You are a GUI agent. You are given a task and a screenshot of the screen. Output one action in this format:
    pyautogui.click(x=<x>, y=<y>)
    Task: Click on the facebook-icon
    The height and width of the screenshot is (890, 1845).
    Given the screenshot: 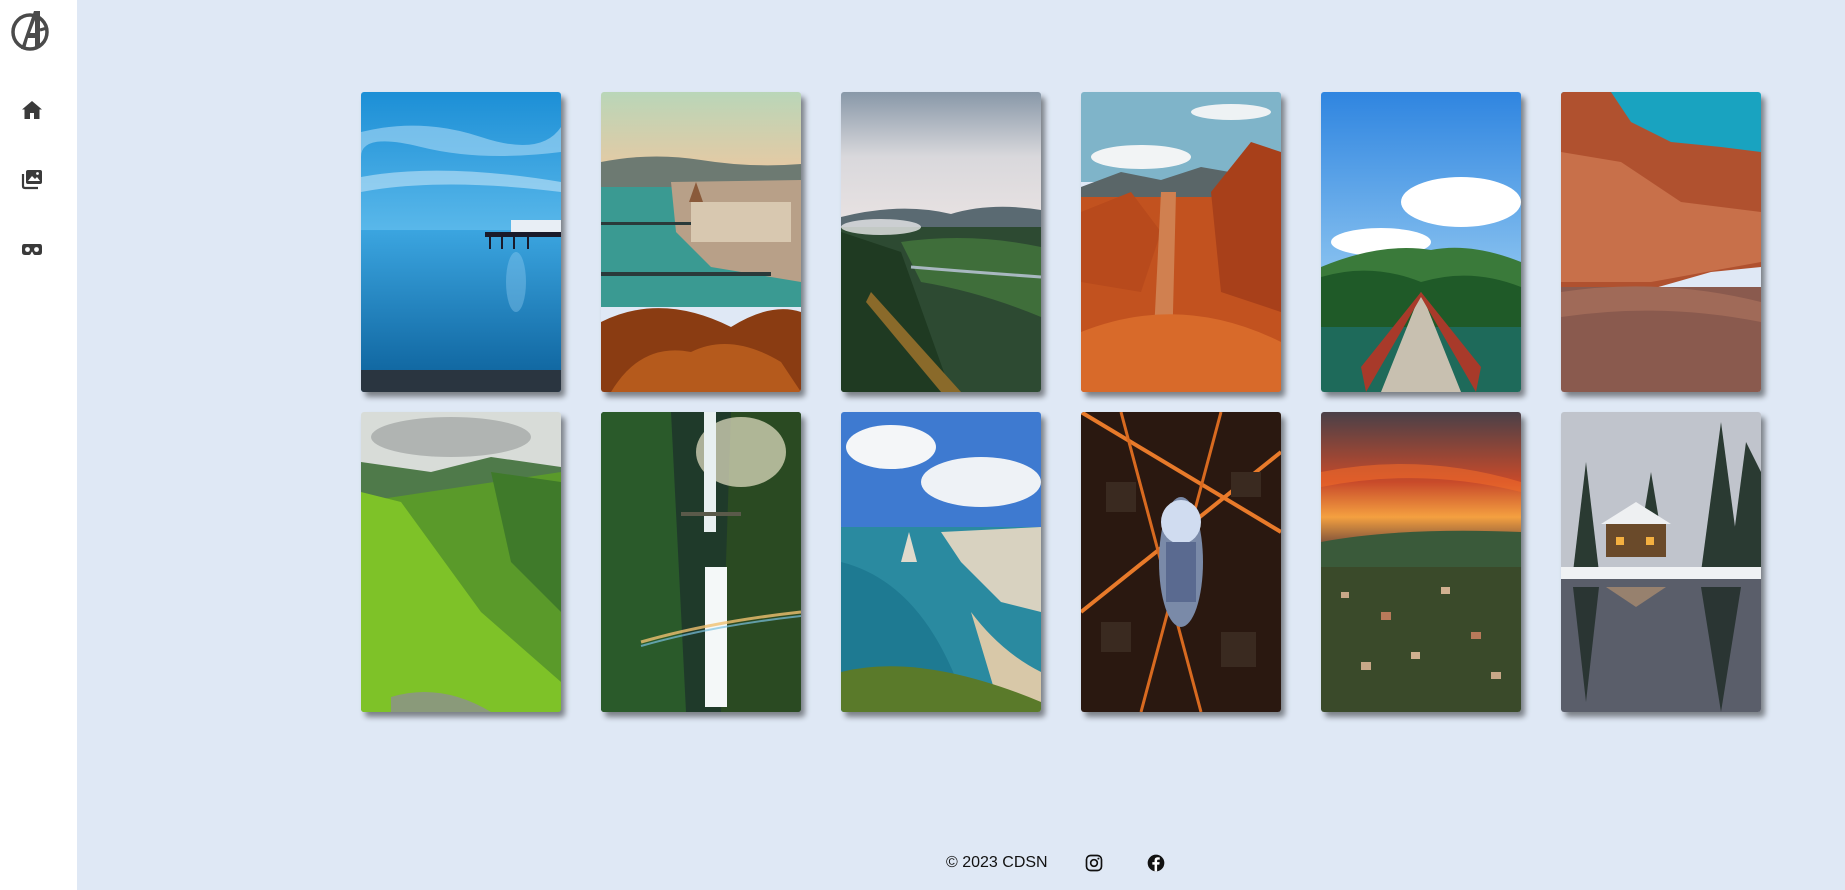 What is the action you would take?
    pyautogui.click(x=1155, y=863)
    